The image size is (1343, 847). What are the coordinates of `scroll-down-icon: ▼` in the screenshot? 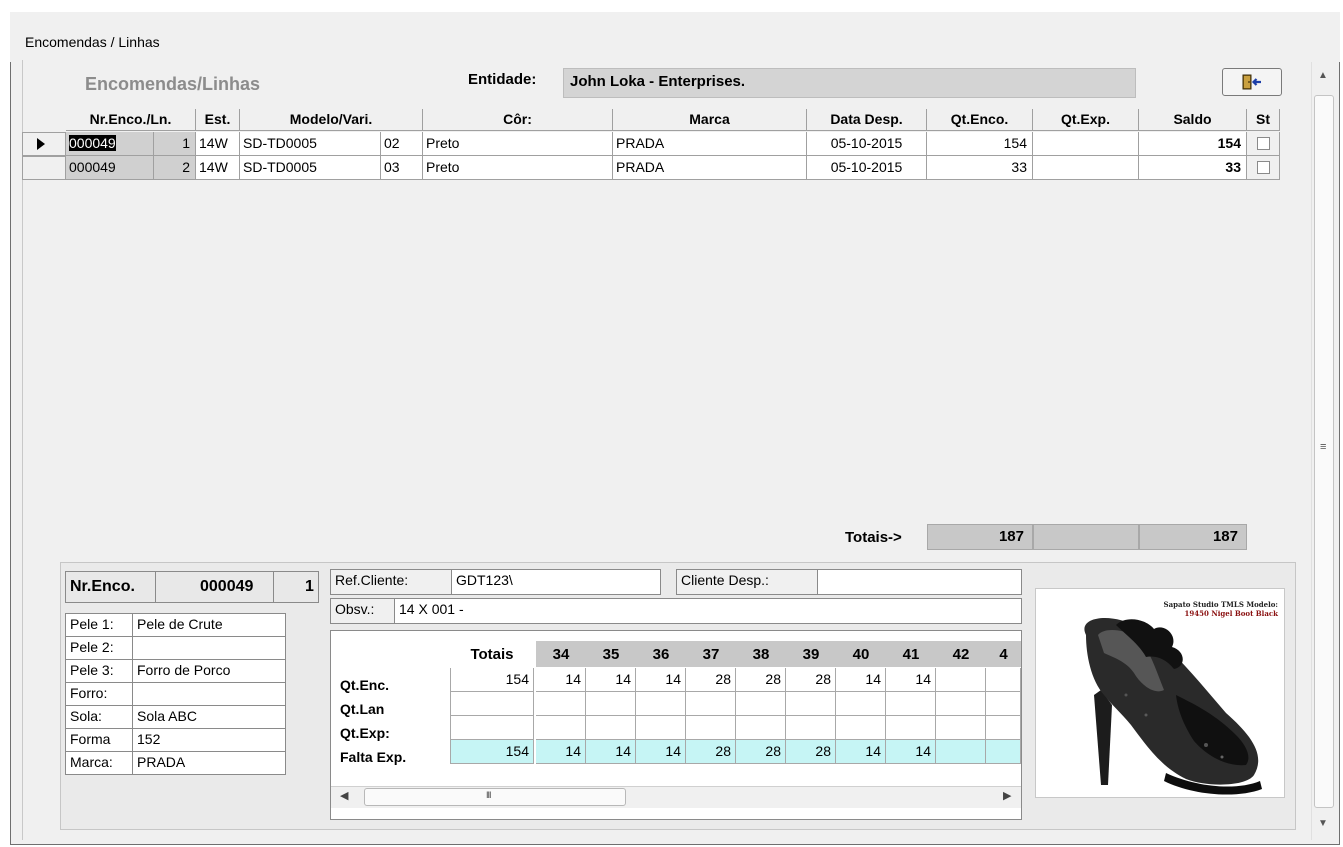 It's located at (1323, 823).